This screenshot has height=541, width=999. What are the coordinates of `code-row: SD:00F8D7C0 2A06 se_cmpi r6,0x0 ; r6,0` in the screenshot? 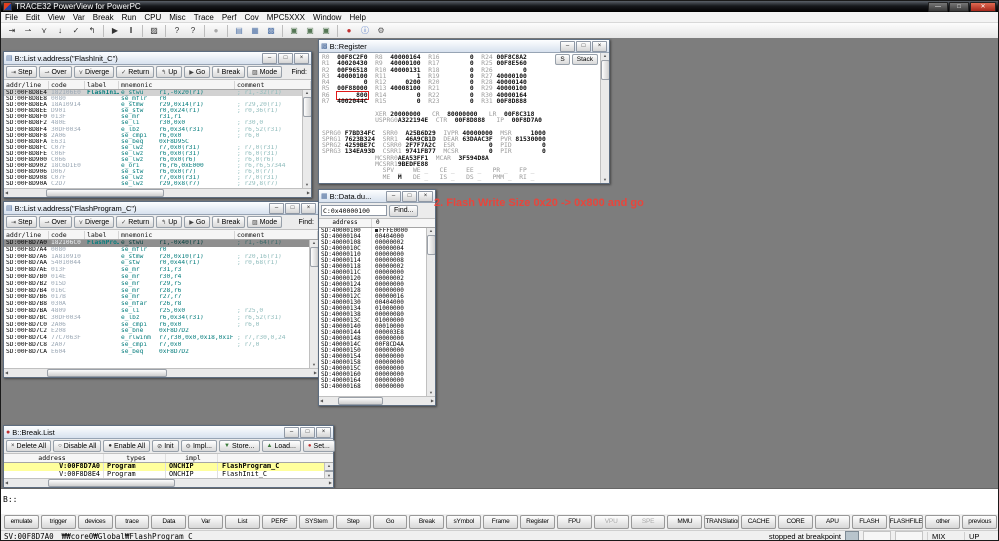 It's located at (156, 325).